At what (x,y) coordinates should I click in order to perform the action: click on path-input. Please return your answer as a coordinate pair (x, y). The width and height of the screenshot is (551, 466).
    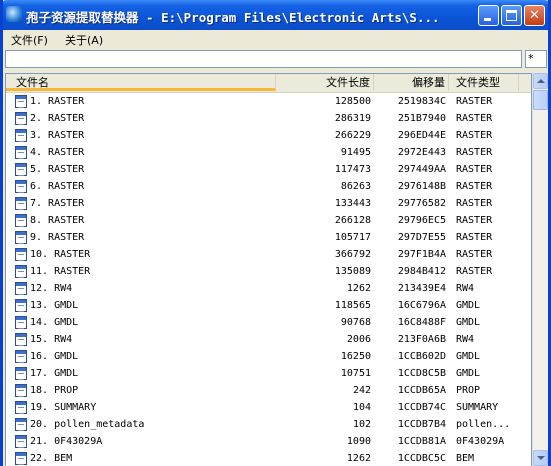
    Looking at the image, I should click on (263, 59).